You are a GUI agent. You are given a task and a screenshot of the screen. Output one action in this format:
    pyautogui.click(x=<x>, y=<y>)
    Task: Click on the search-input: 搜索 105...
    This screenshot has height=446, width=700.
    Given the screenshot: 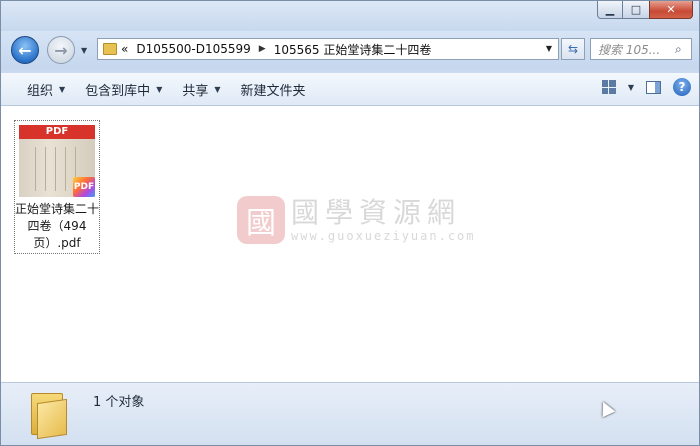 What is the action you would take?
    pyautogui.click(x=633, y=49)
    